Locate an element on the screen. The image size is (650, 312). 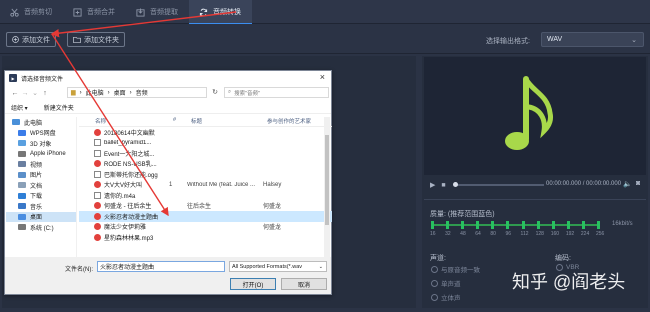
quality-slider is located at coordinates (515, 225).